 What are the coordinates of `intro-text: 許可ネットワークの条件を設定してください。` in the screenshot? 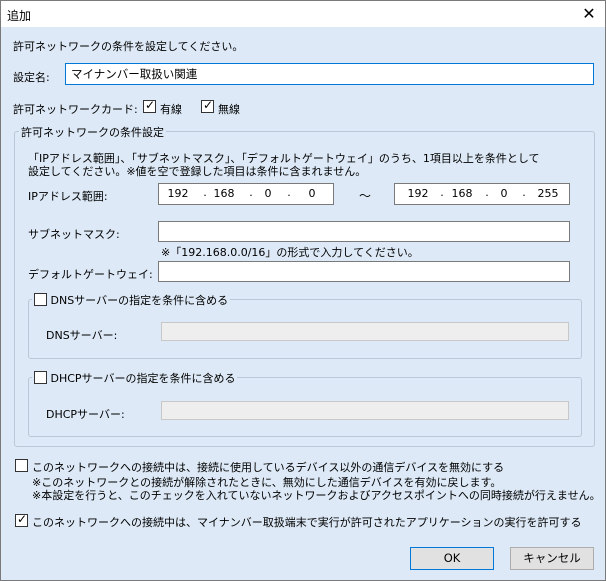 It's located at (128, 46).